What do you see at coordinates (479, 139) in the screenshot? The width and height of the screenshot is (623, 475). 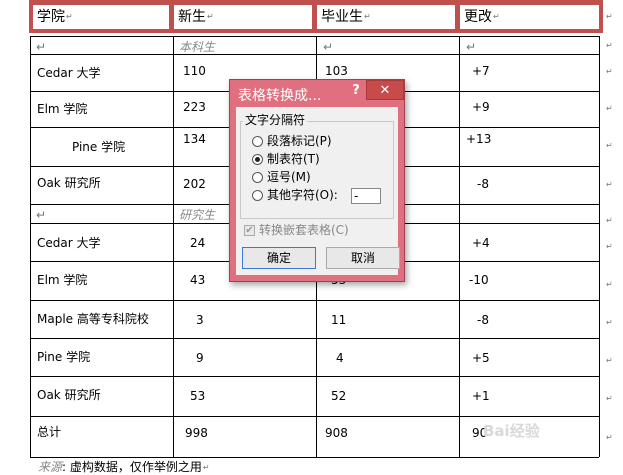 I see `change-value: +13` at bounding box center [479, 139].